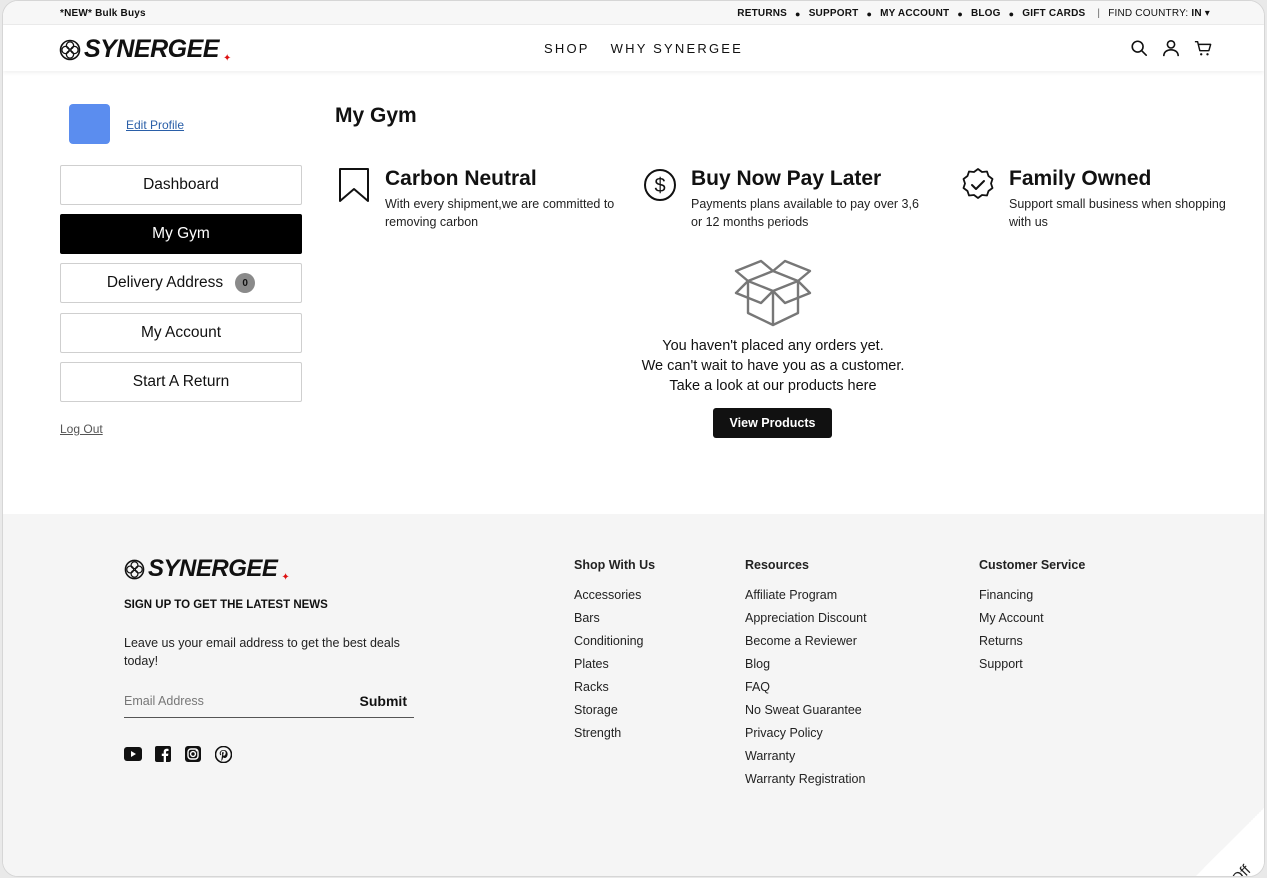  What do you see at coordinates (1032, 565) in the screenshot?
I see `footer-col-title: Customer Service` at bounding box center [1032, 565].